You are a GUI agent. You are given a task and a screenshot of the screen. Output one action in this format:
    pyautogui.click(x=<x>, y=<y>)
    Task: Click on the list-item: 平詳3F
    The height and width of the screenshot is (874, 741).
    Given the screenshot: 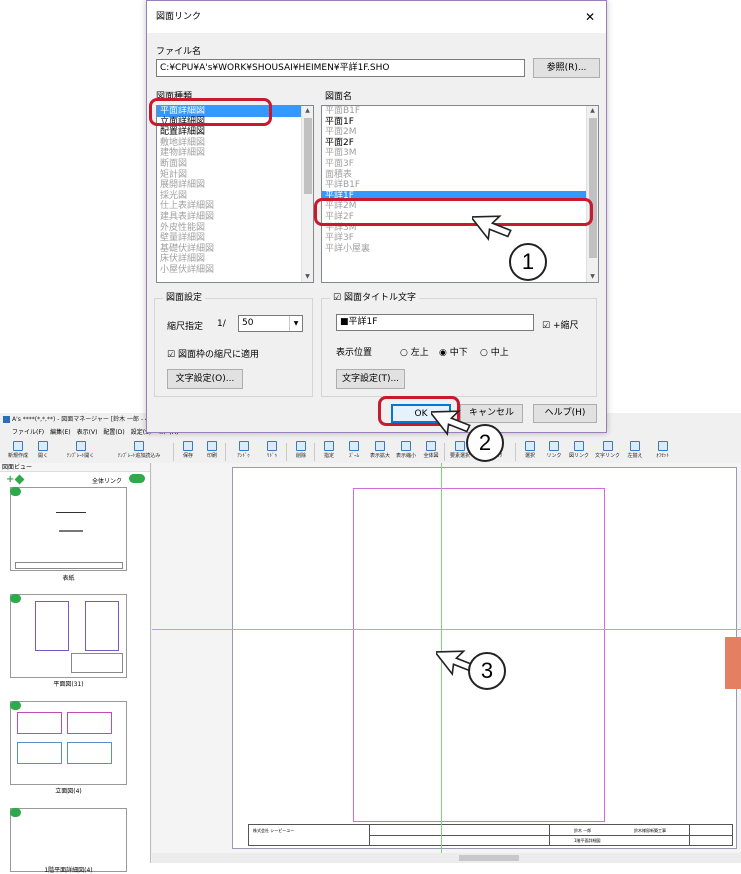 What is the action you would take?
    pyautogui.click(x=460, y=238)
    